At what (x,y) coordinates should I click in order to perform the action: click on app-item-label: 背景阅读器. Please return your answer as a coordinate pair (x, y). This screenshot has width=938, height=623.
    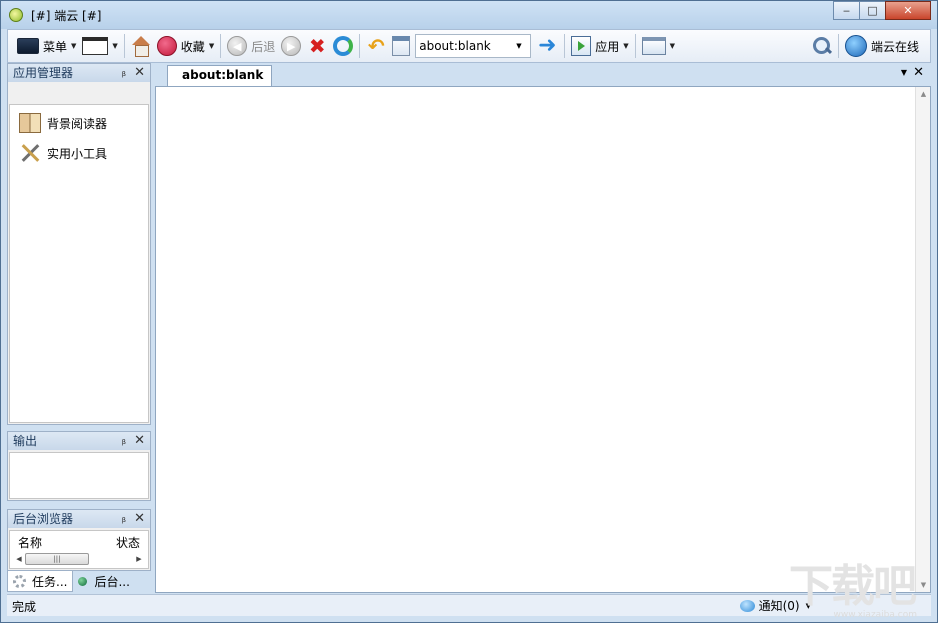
    Looking at the image, I should click on (77, 123).